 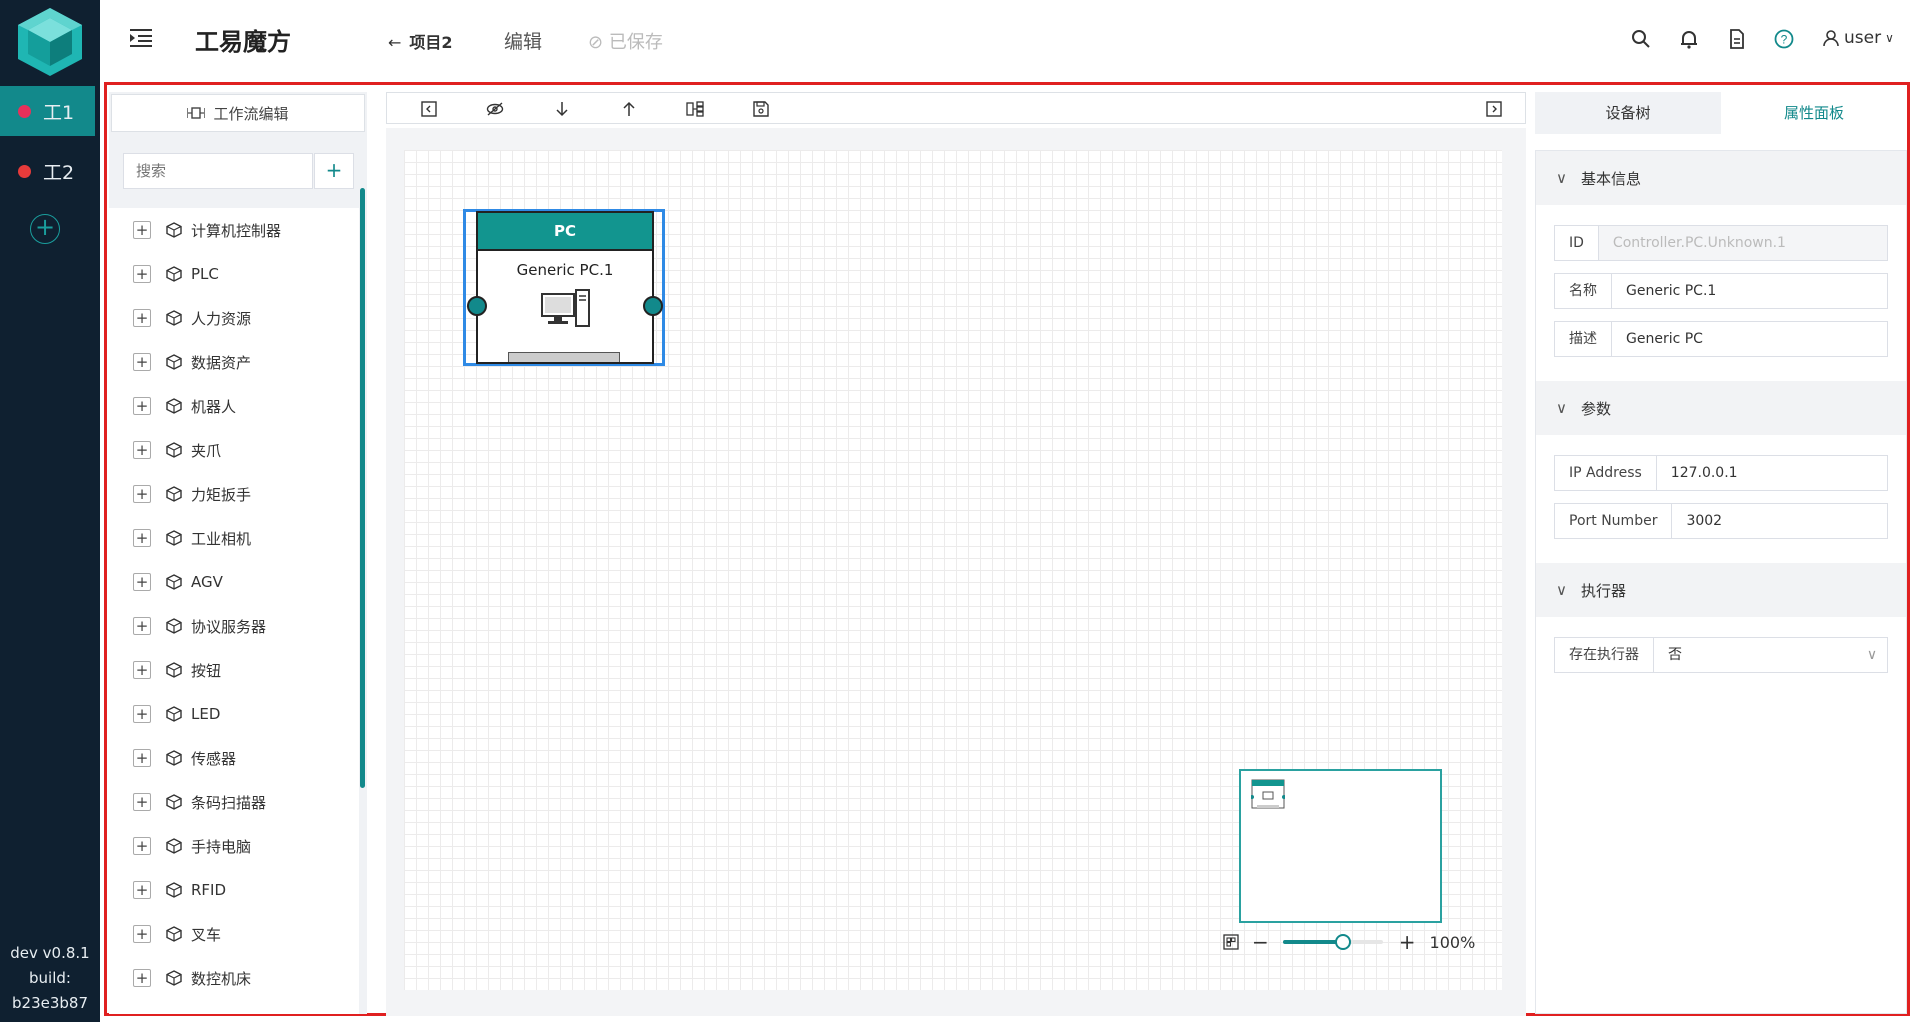 I want to click on tree-item: + 按钮, so click(x=234, y=670).